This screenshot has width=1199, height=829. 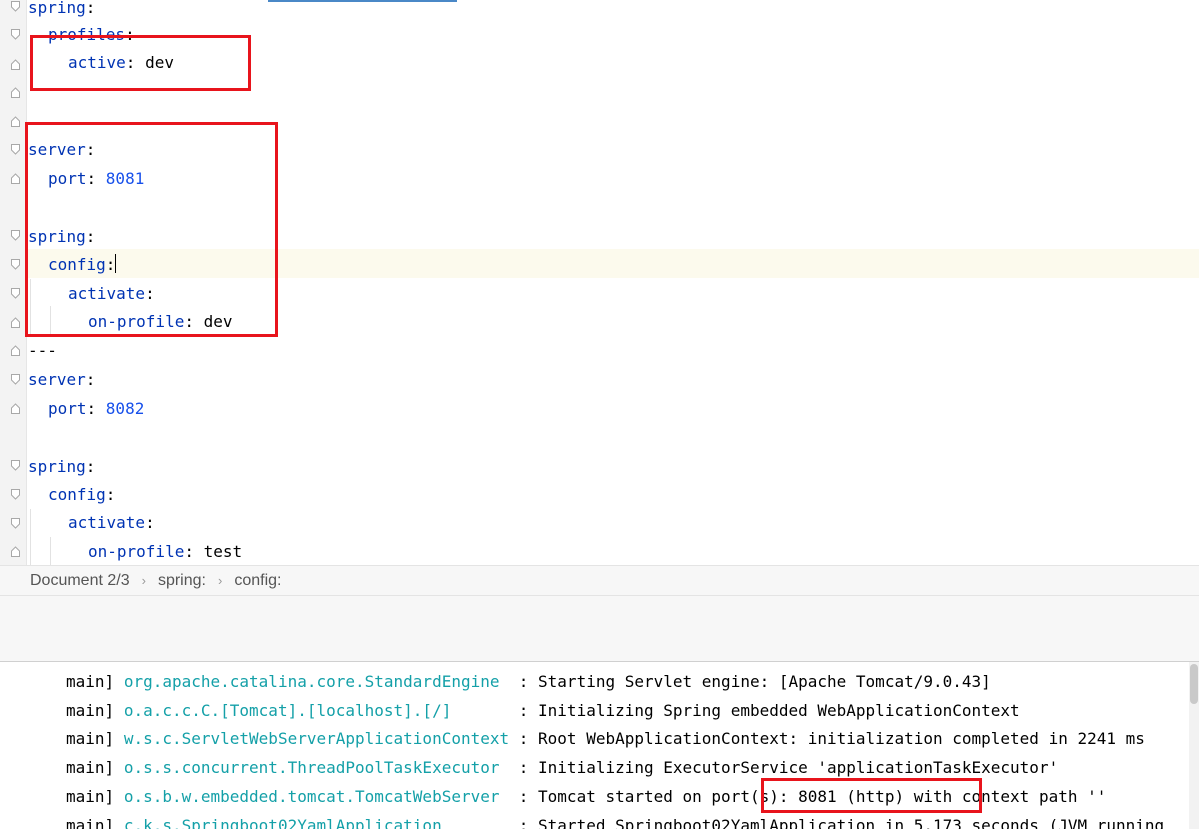 I want to click on yaml-line: on-profile: test, so click(x=165, y=551).